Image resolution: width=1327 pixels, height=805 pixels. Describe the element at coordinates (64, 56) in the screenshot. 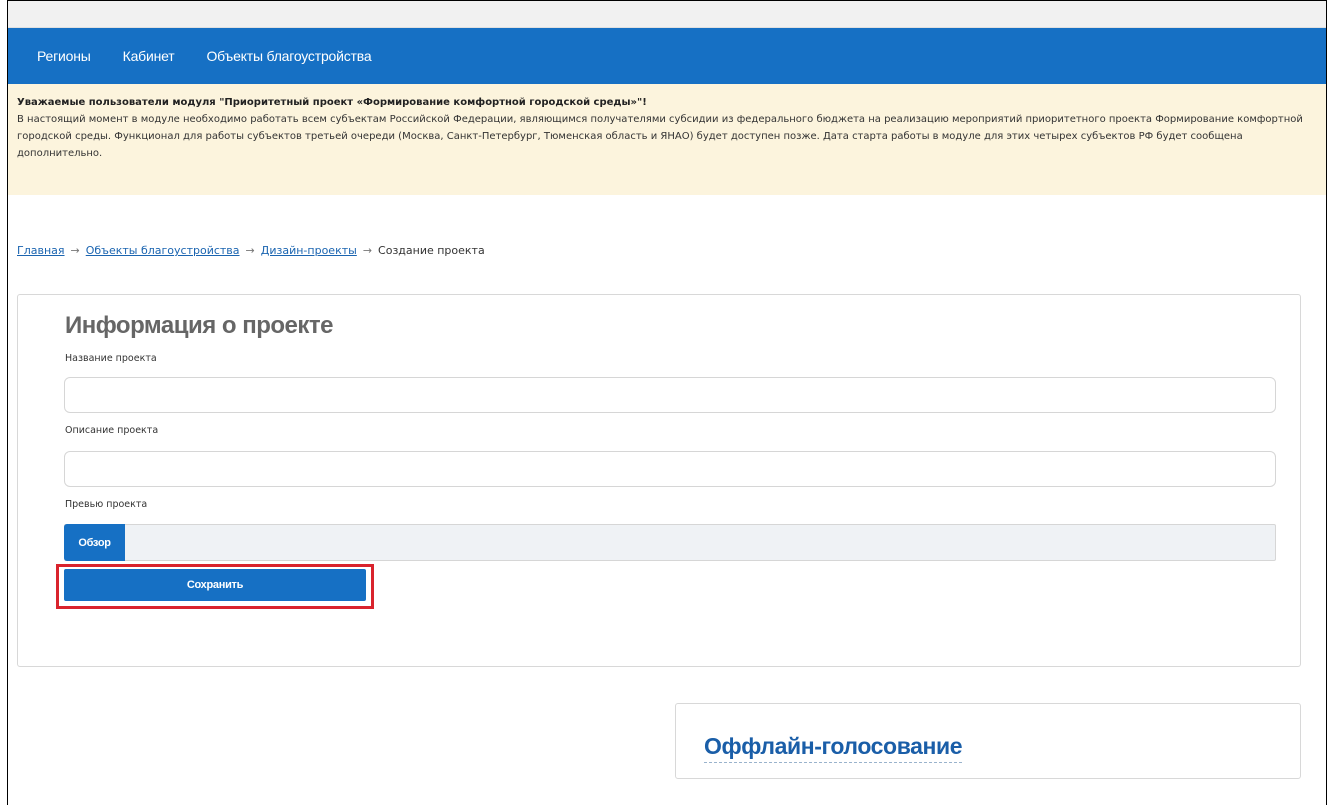

I see `nav-item-regions: Регионы` at that location.